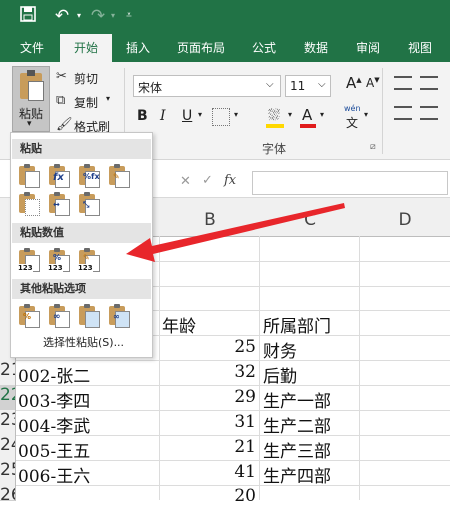 The height and width of the screenshot is (506, 450). What do you see at coordinates (58, 203) in the screenshot?
I see `paste-keep-column-widths-icon: ↔` at bounding box center [58, 203].